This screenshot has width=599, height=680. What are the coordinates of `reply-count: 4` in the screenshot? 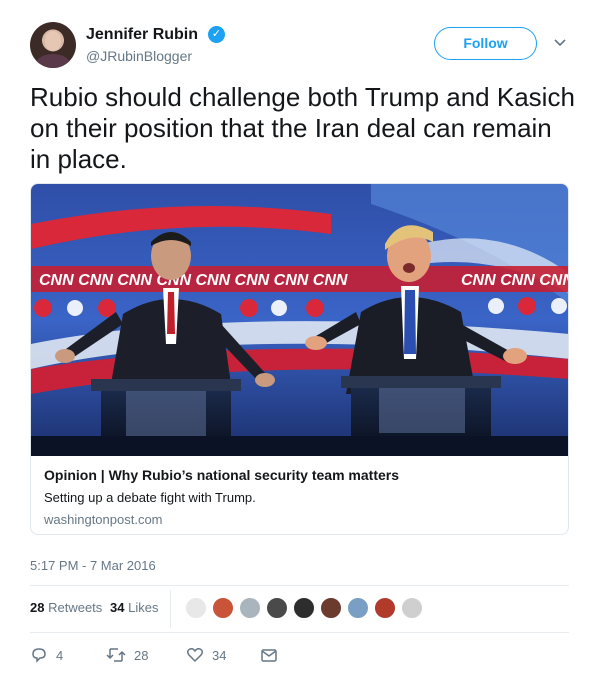 It's located at (60, 655).